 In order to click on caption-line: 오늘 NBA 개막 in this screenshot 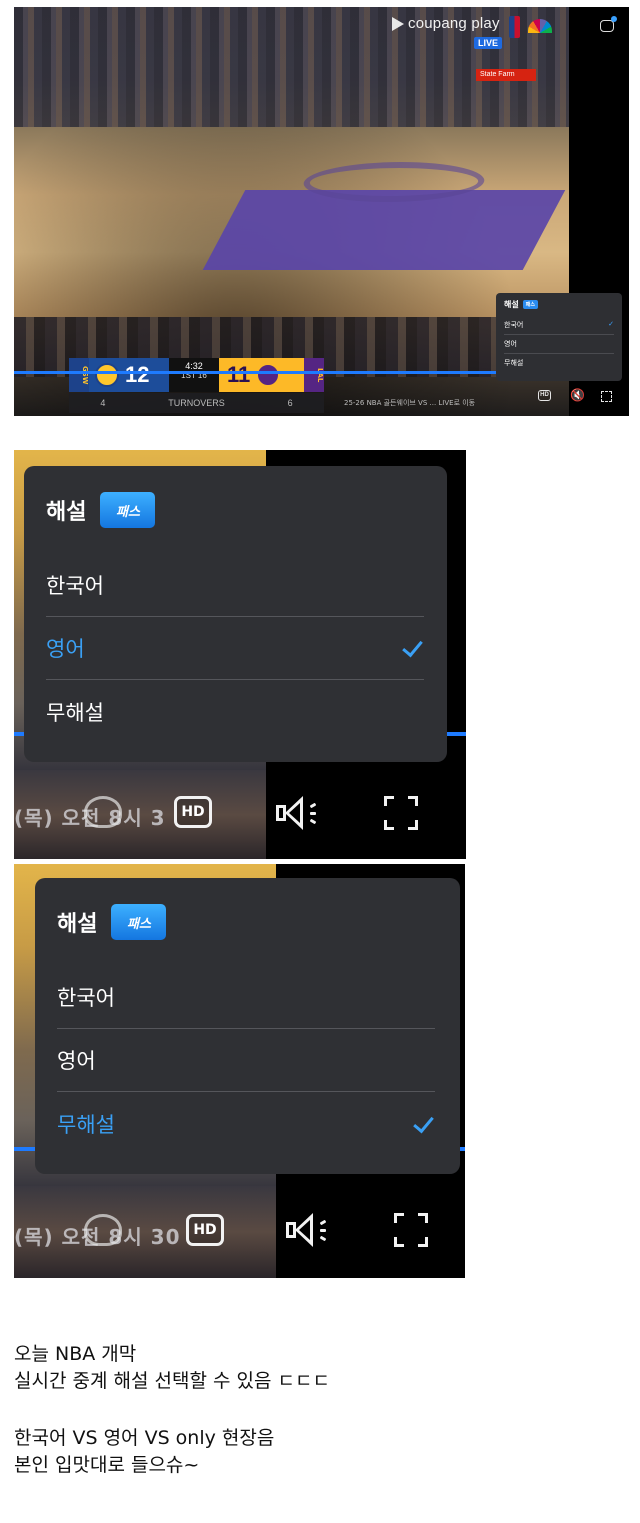, I will do `click(75, 1354)`.